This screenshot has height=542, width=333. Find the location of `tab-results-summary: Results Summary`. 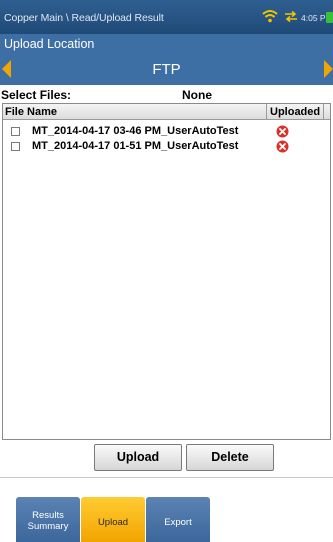

tab-results-summary: Results Summary is located at coordinates (48, 519).